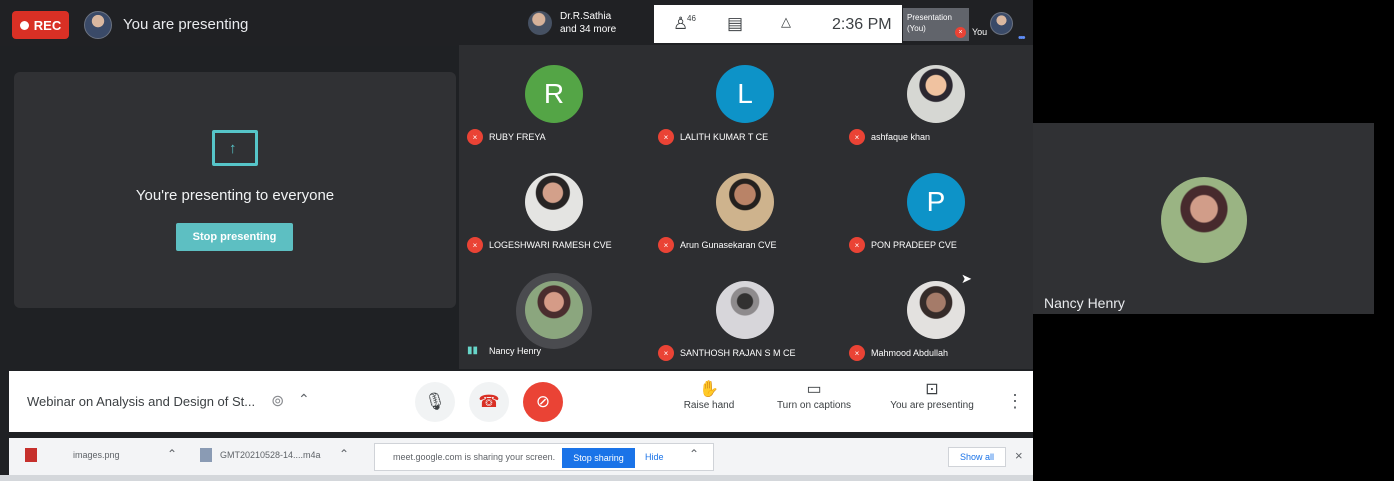  I want to click on microphone-button: 🎙, so click(435, 402).